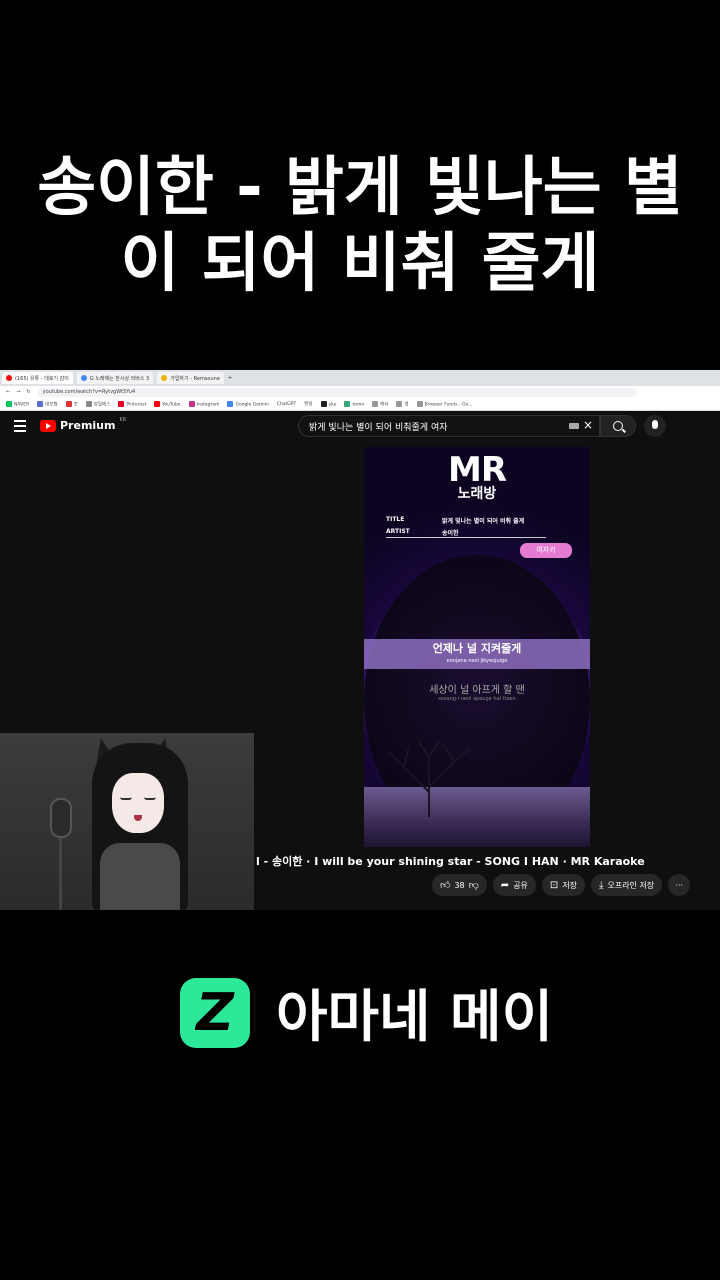 The height and width of the screenshot is (1280, 720). What do you see at coordinates (554, 885) in the screenshot?
I see `bookmark-icon: ⊡` at bounding box center [554, 885].